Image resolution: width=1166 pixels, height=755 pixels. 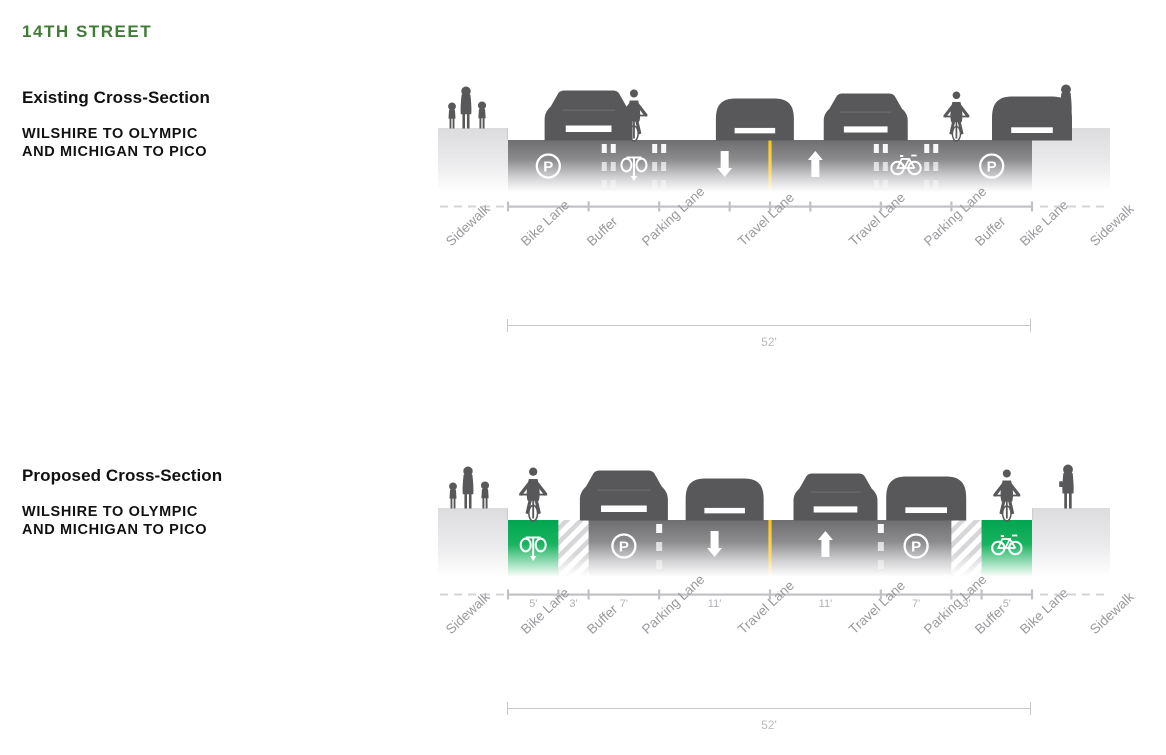 I want to click on pedestrian-child-left-a-leg-right, so click(x=454, y=503).